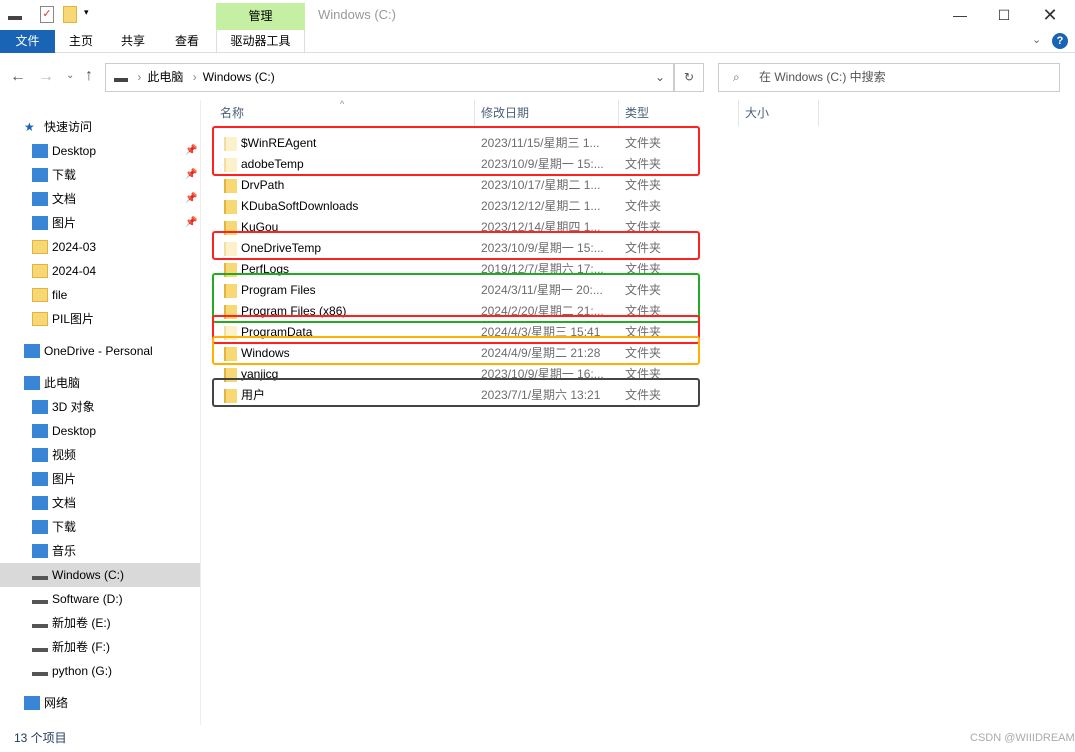  I want to click on recent-locations-button: ⌄, so click(70, 75).